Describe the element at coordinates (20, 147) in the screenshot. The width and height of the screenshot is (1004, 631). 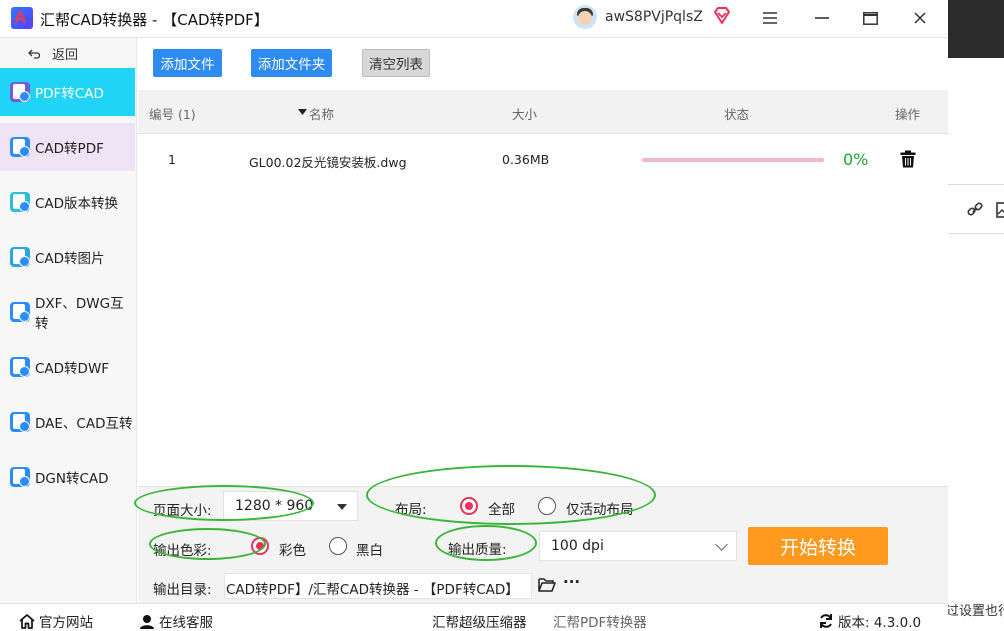
I see `cad-to-pdf-icon` at that location.